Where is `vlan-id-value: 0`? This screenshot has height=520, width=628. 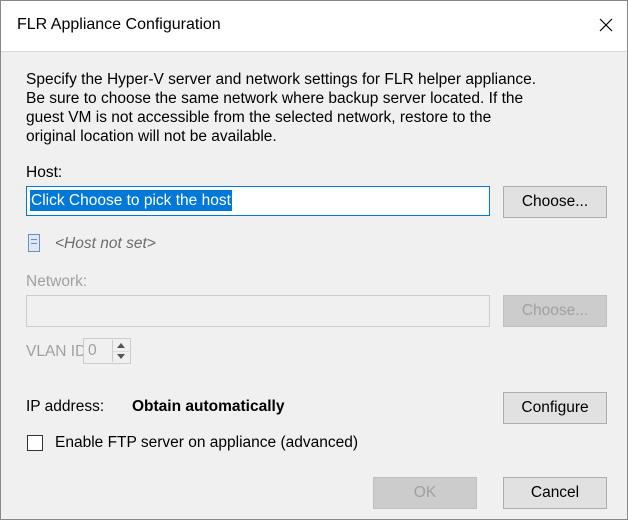
vlan-id-value: 0 is located at coordinates (92, 350).